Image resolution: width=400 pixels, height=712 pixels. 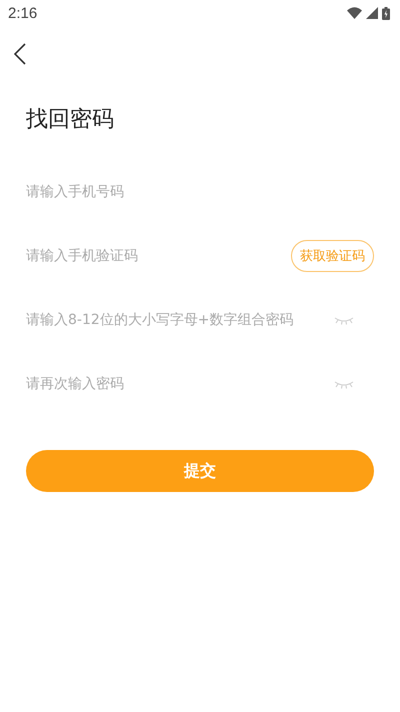 What do you see at coordinates (386, 13) in the screenshot?
I see `battery-icon` at bounding box center [386, 13].